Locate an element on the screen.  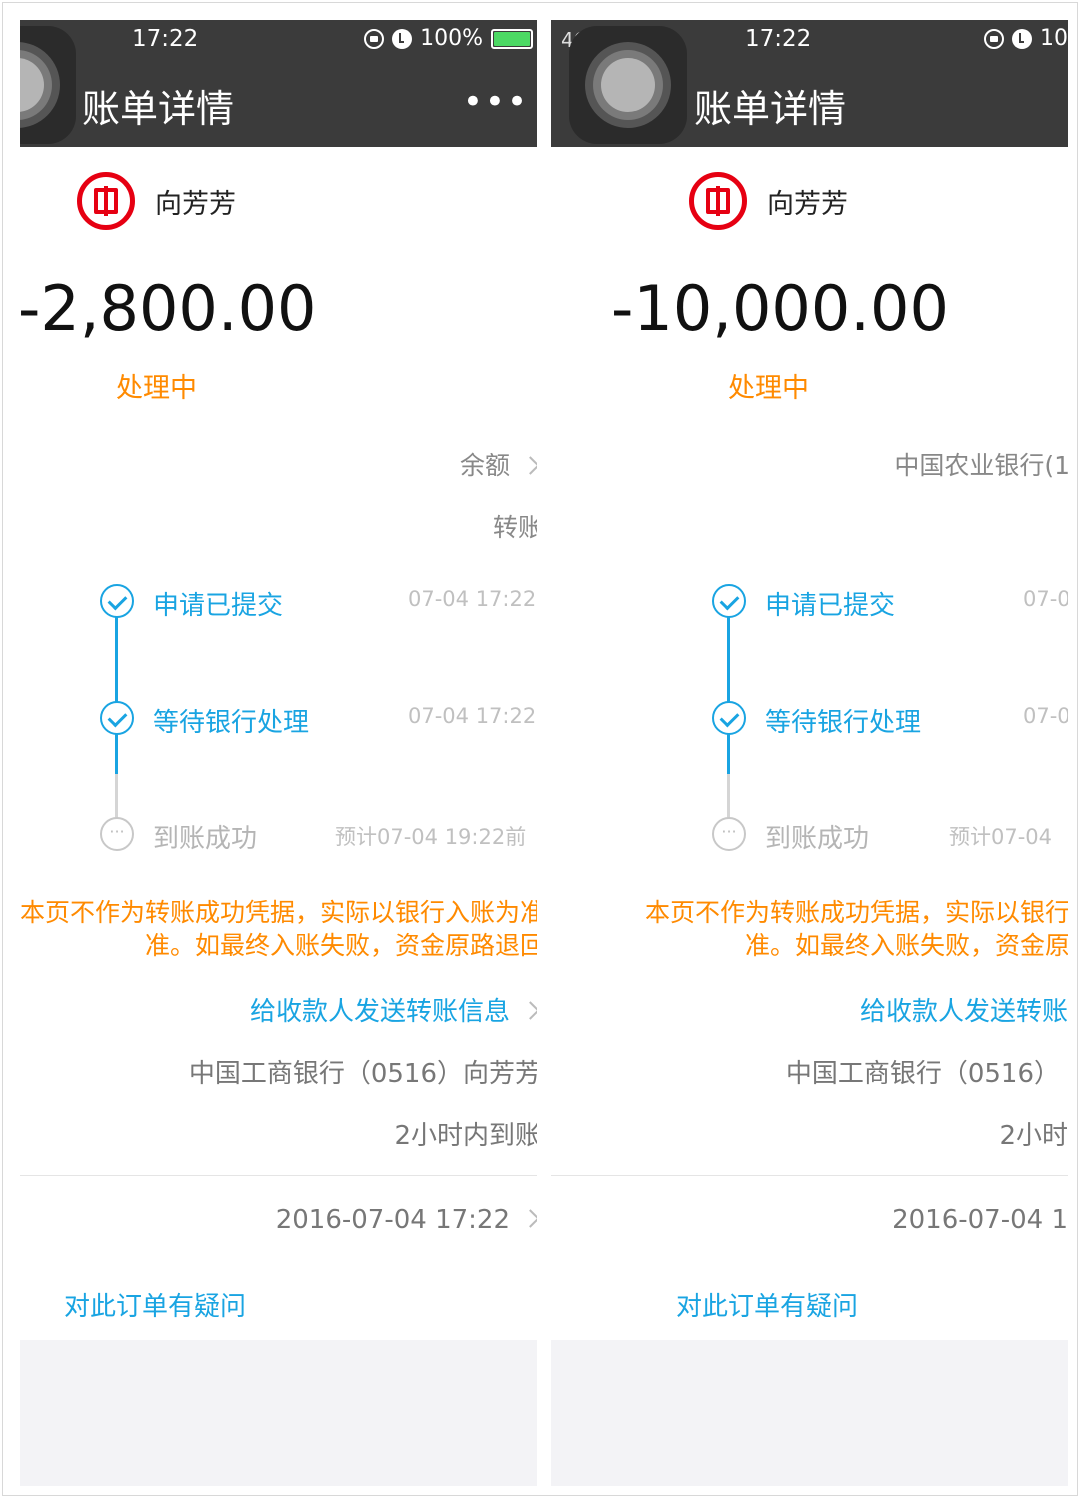
status-icons: 100% is located at coordinates (450, 38).